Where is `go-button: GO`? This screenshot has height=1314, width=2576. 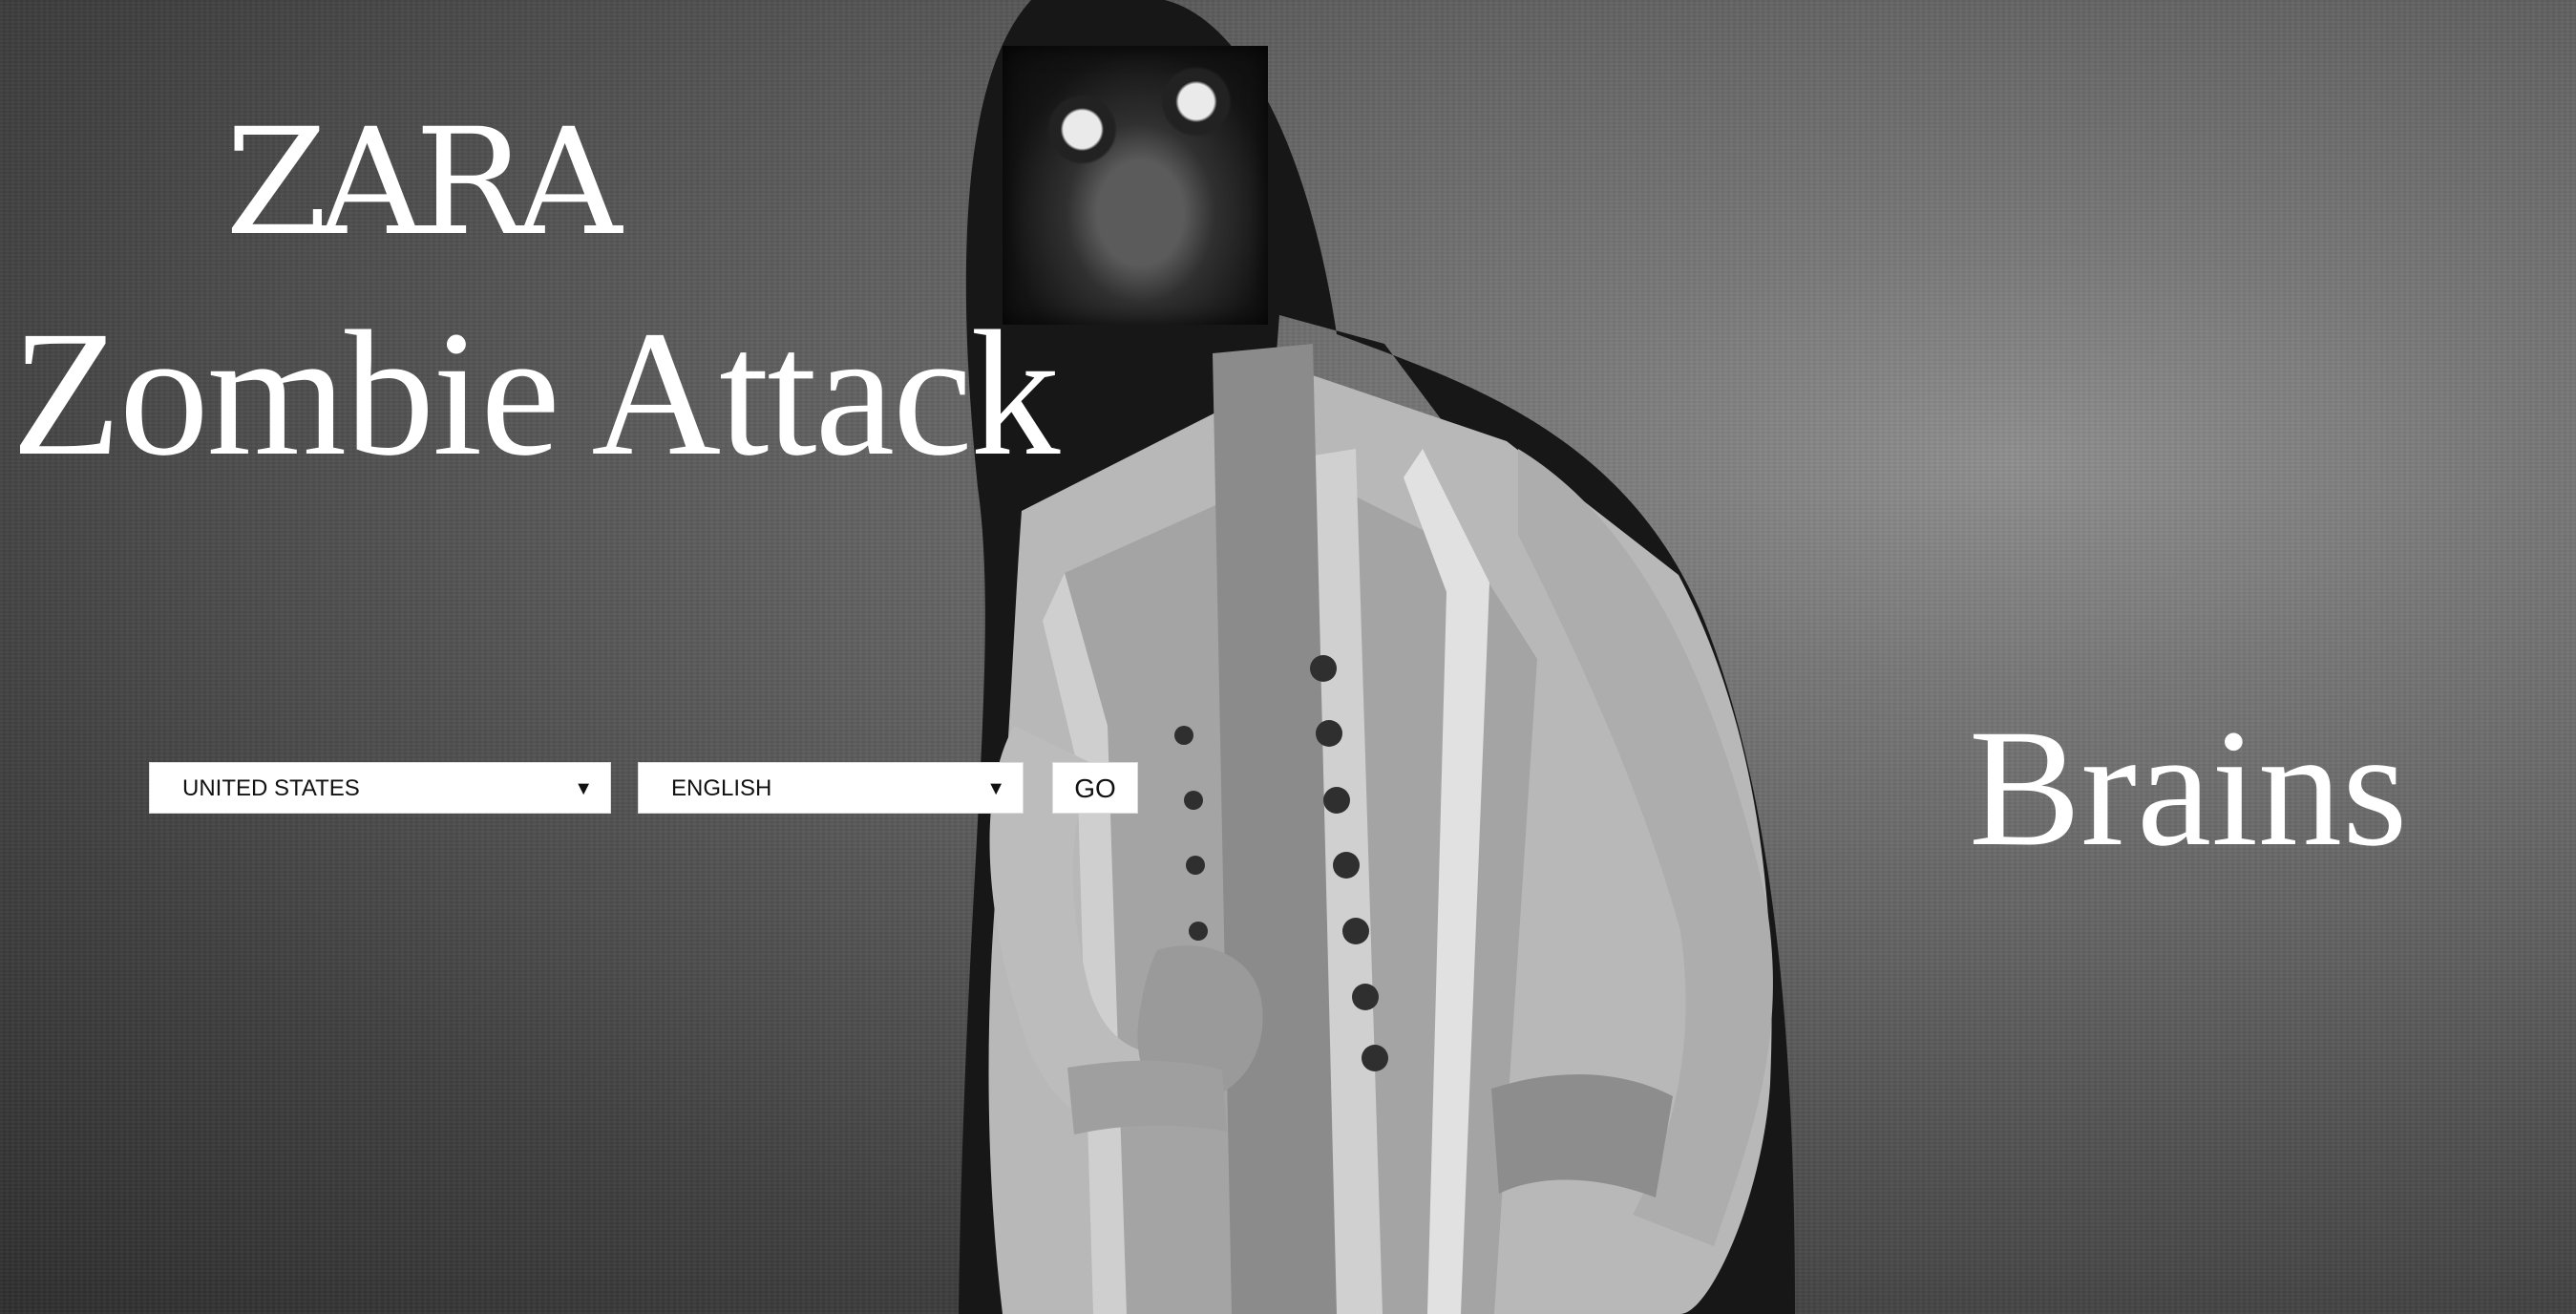
go-button: GO is located at coordinates (1095, 788).